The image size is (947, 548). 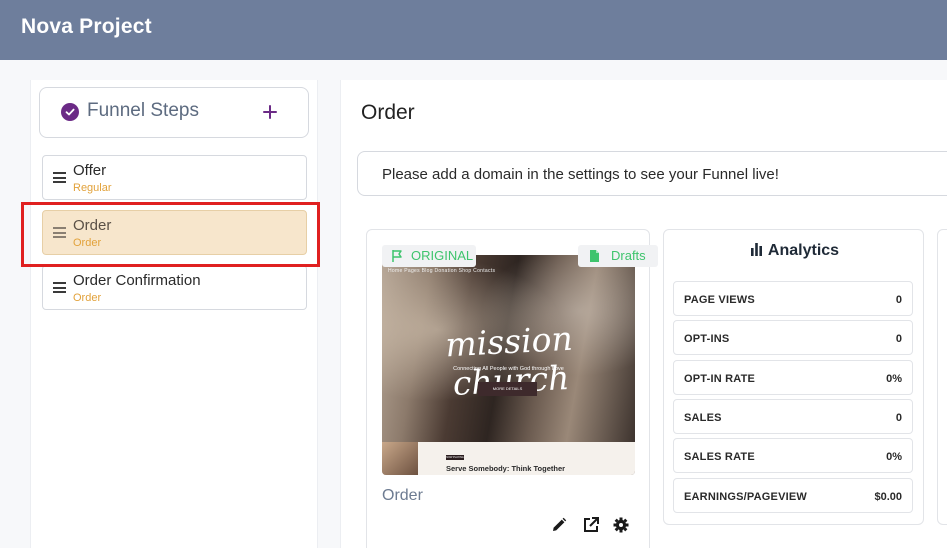 What do you see at coordinates (942, 377) in the screenshot?
I see `next-panel-edge` at bounding box center [942, 377].